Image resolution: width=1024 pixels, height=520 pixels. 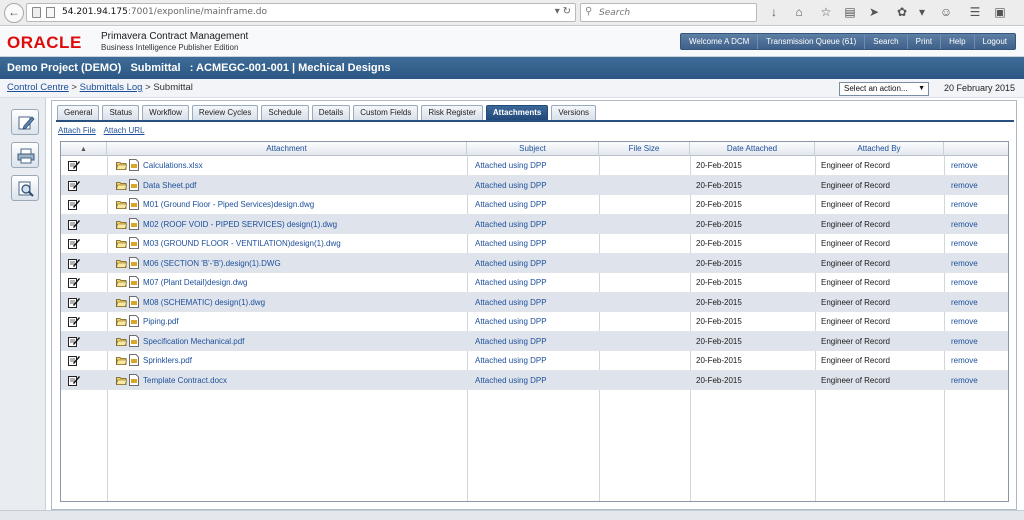 What do you see at coordinates (674, 12) in the screenshot?
I see `browser-search-input` at bounding box center [674, 12].